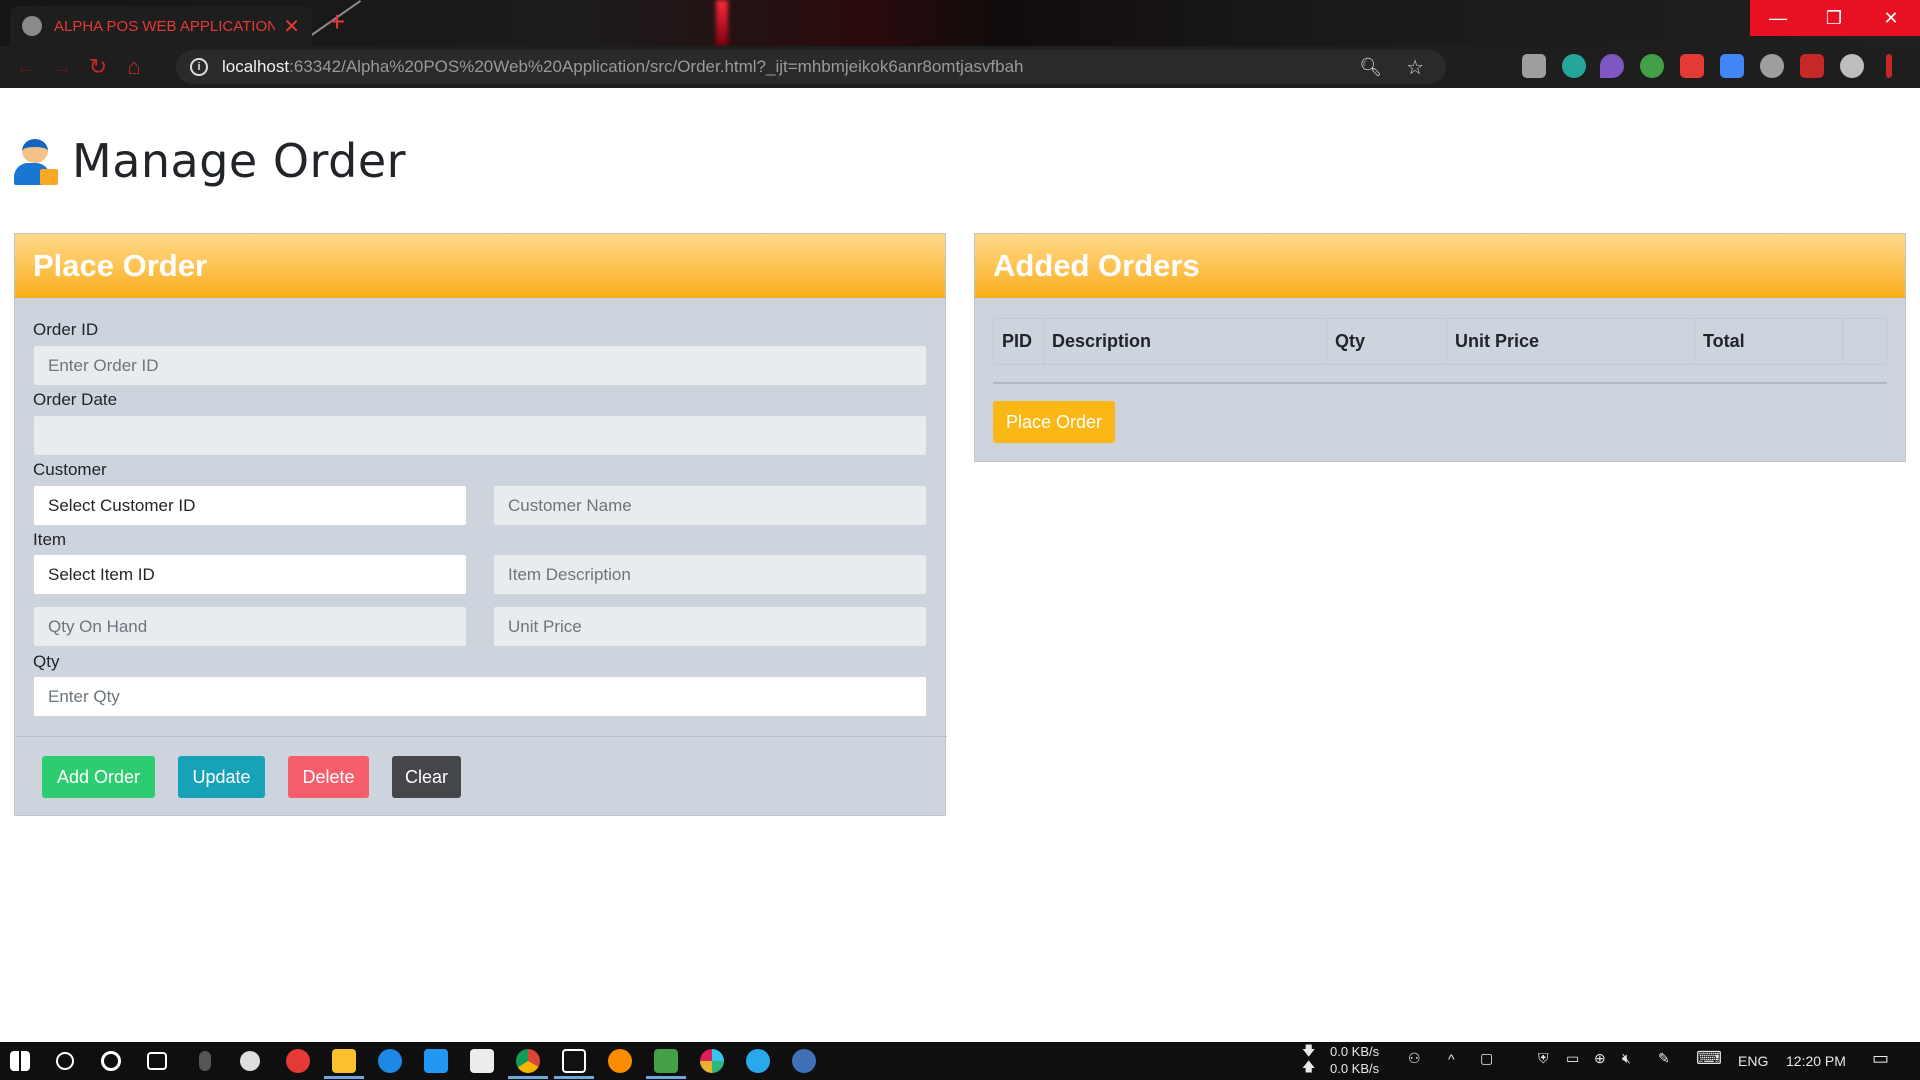  What do you see at coordinates (528, 1061) in the screenshot?
I see `chrome-icon` at bounding box center [528, 1061].